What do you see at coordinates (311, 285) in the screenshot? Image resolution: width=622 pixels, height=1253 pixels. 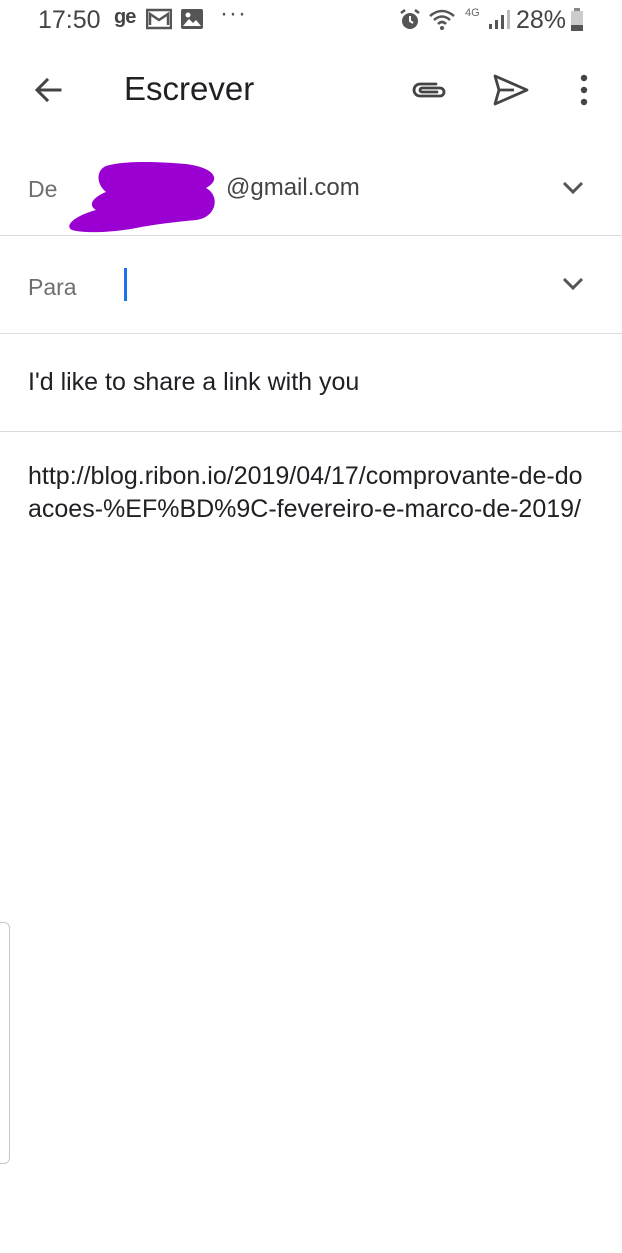 I see `to-row: Para` at bounding box center [311, 285].